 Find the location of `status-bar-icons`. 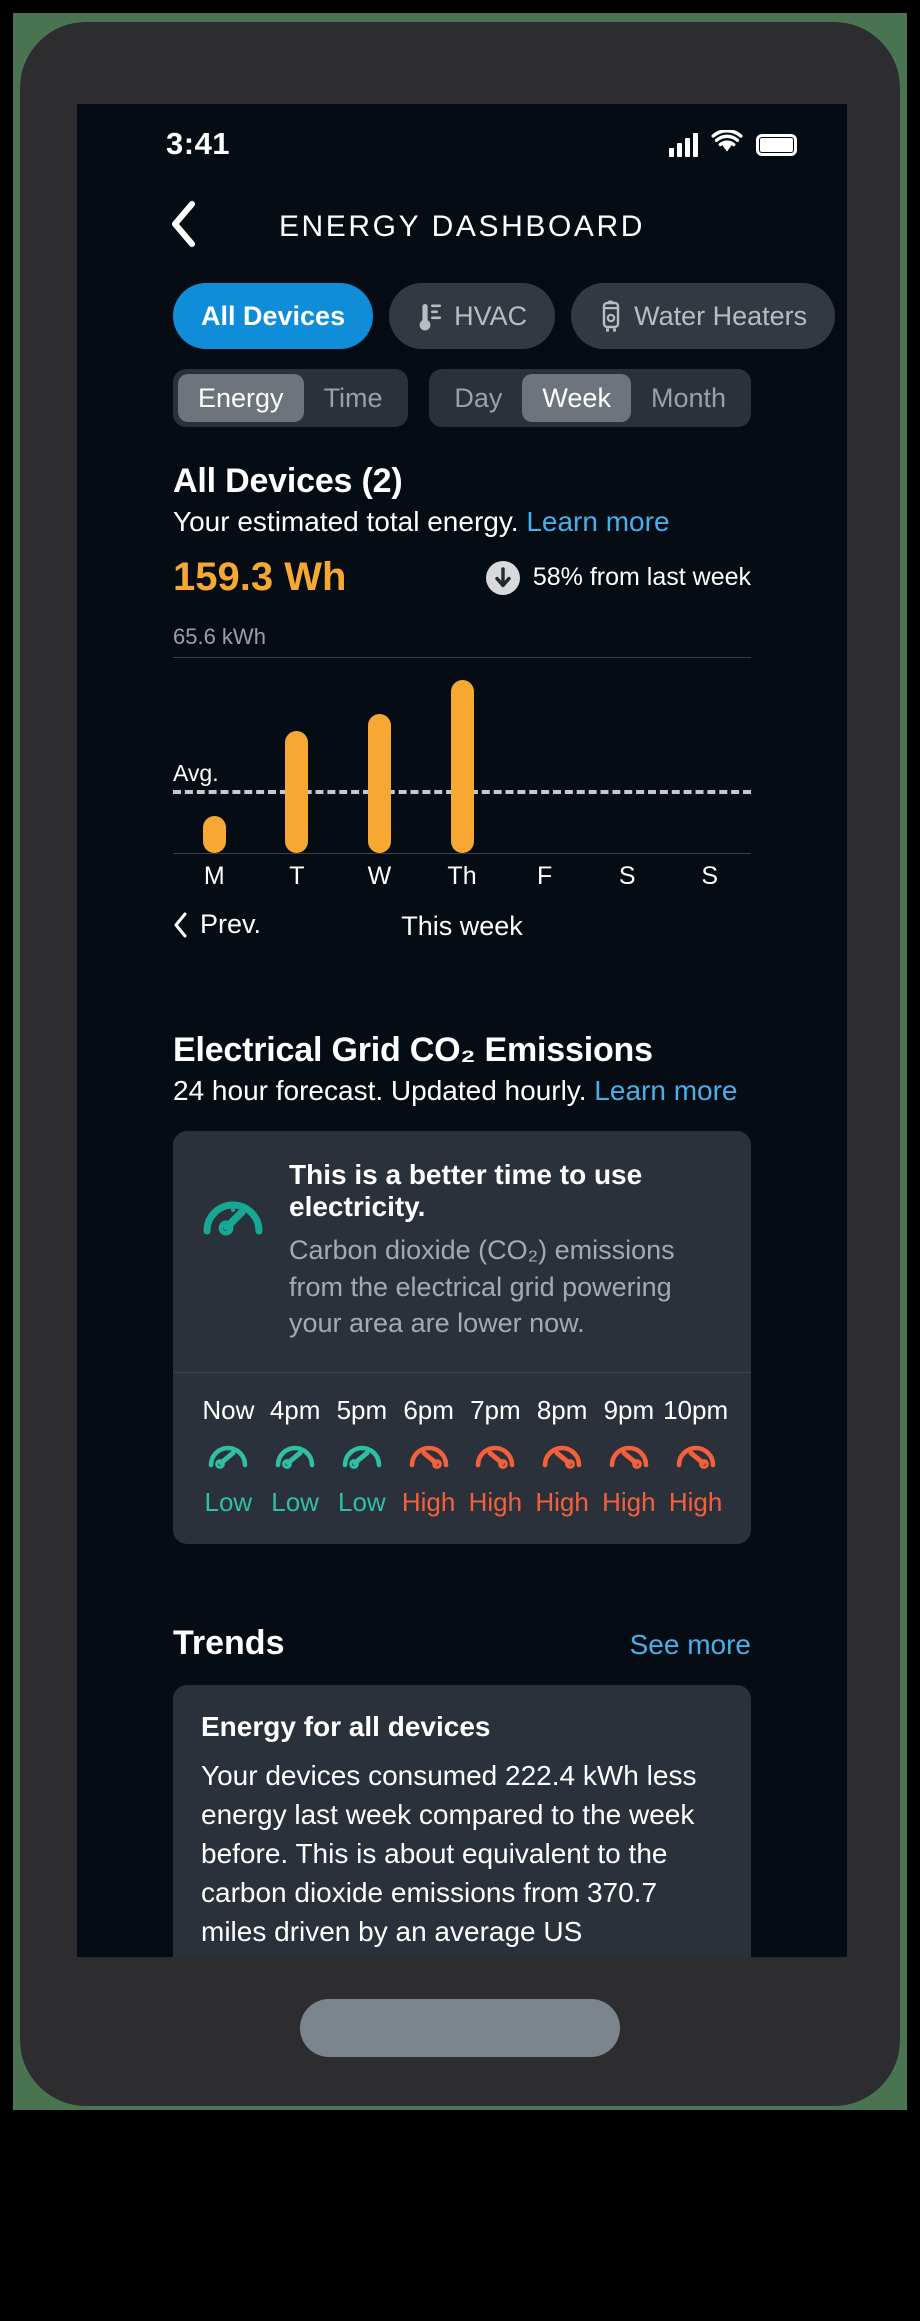

status-bar-icons is located at coordinates (733, 144).